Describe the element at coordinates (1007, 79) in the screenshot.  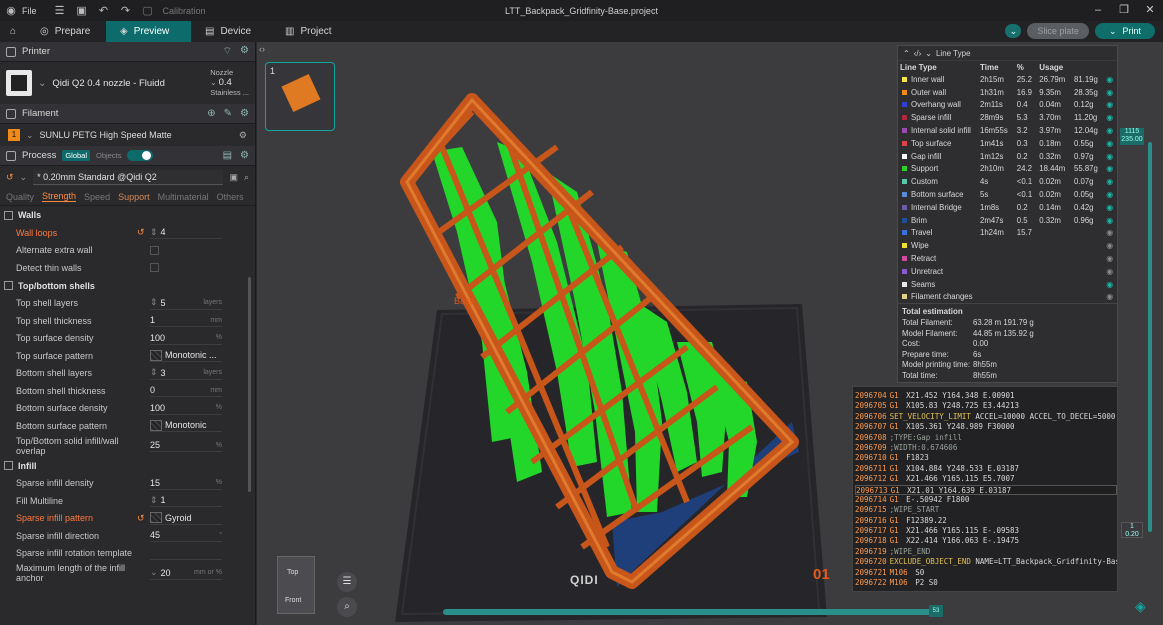
I see `legend-row: Inner wall 2h15m 25.2 26.79m 81.19g ◉` at that location.